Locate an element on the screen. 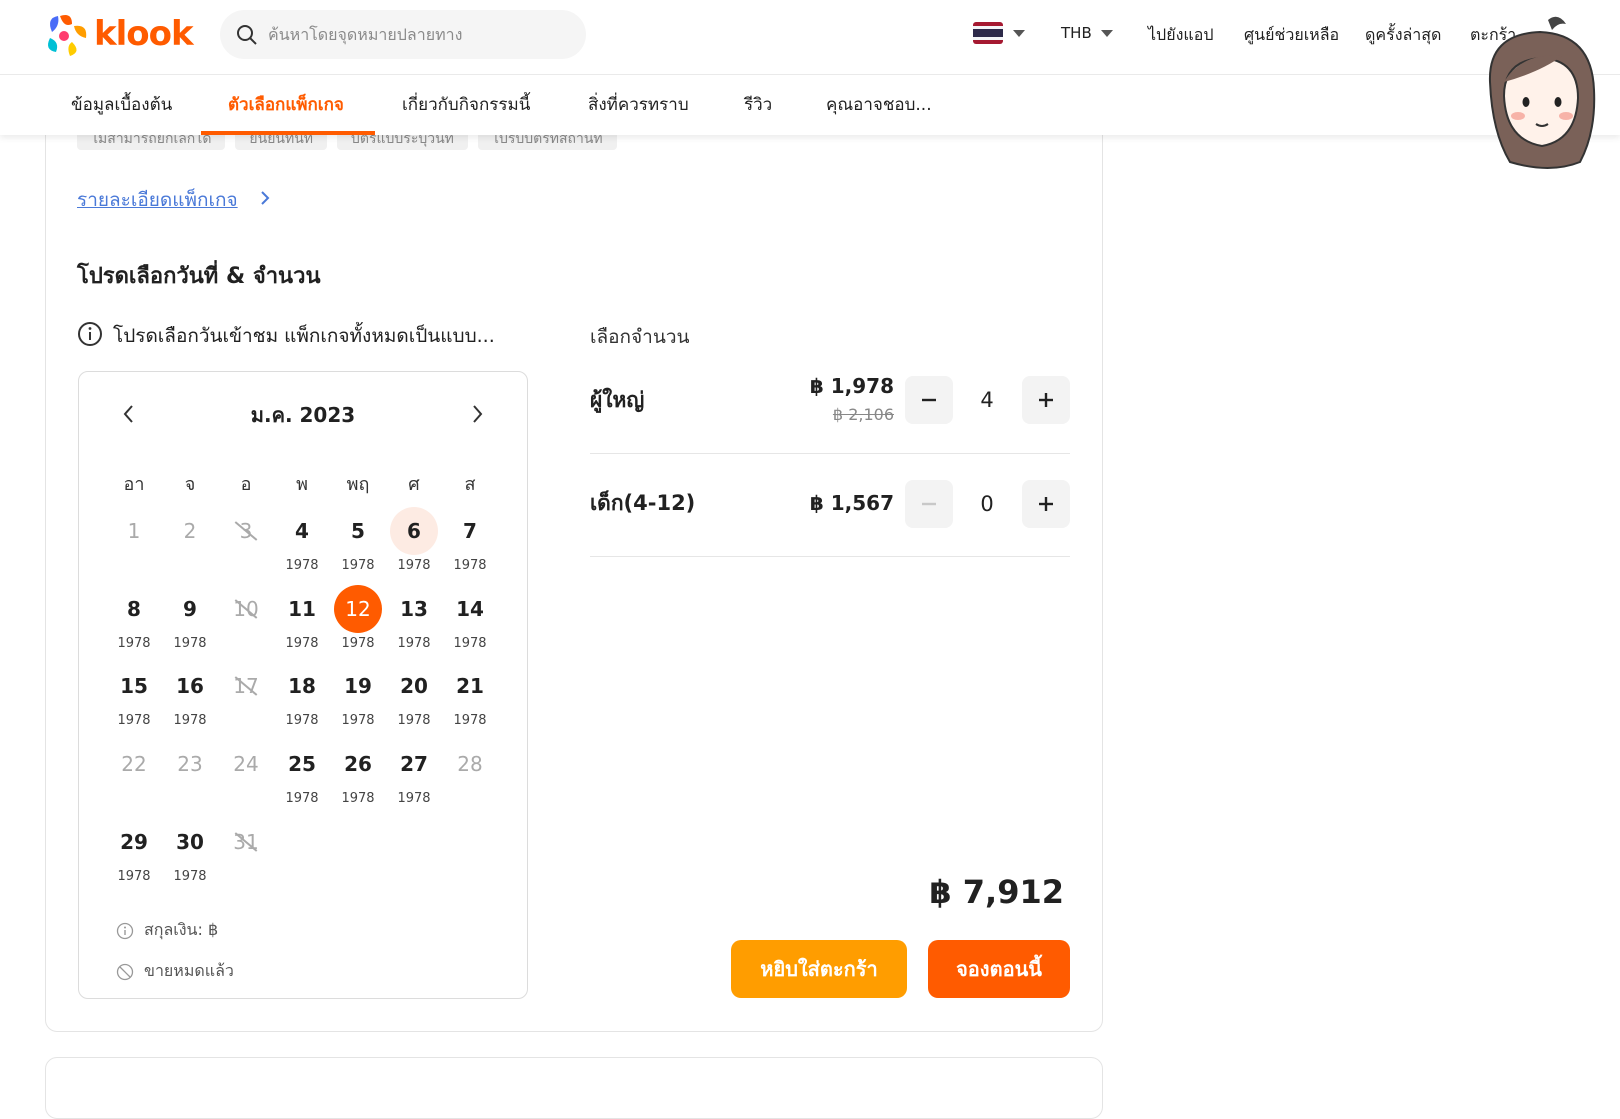  adult-plus-button is located at coordinates (1046, 400).